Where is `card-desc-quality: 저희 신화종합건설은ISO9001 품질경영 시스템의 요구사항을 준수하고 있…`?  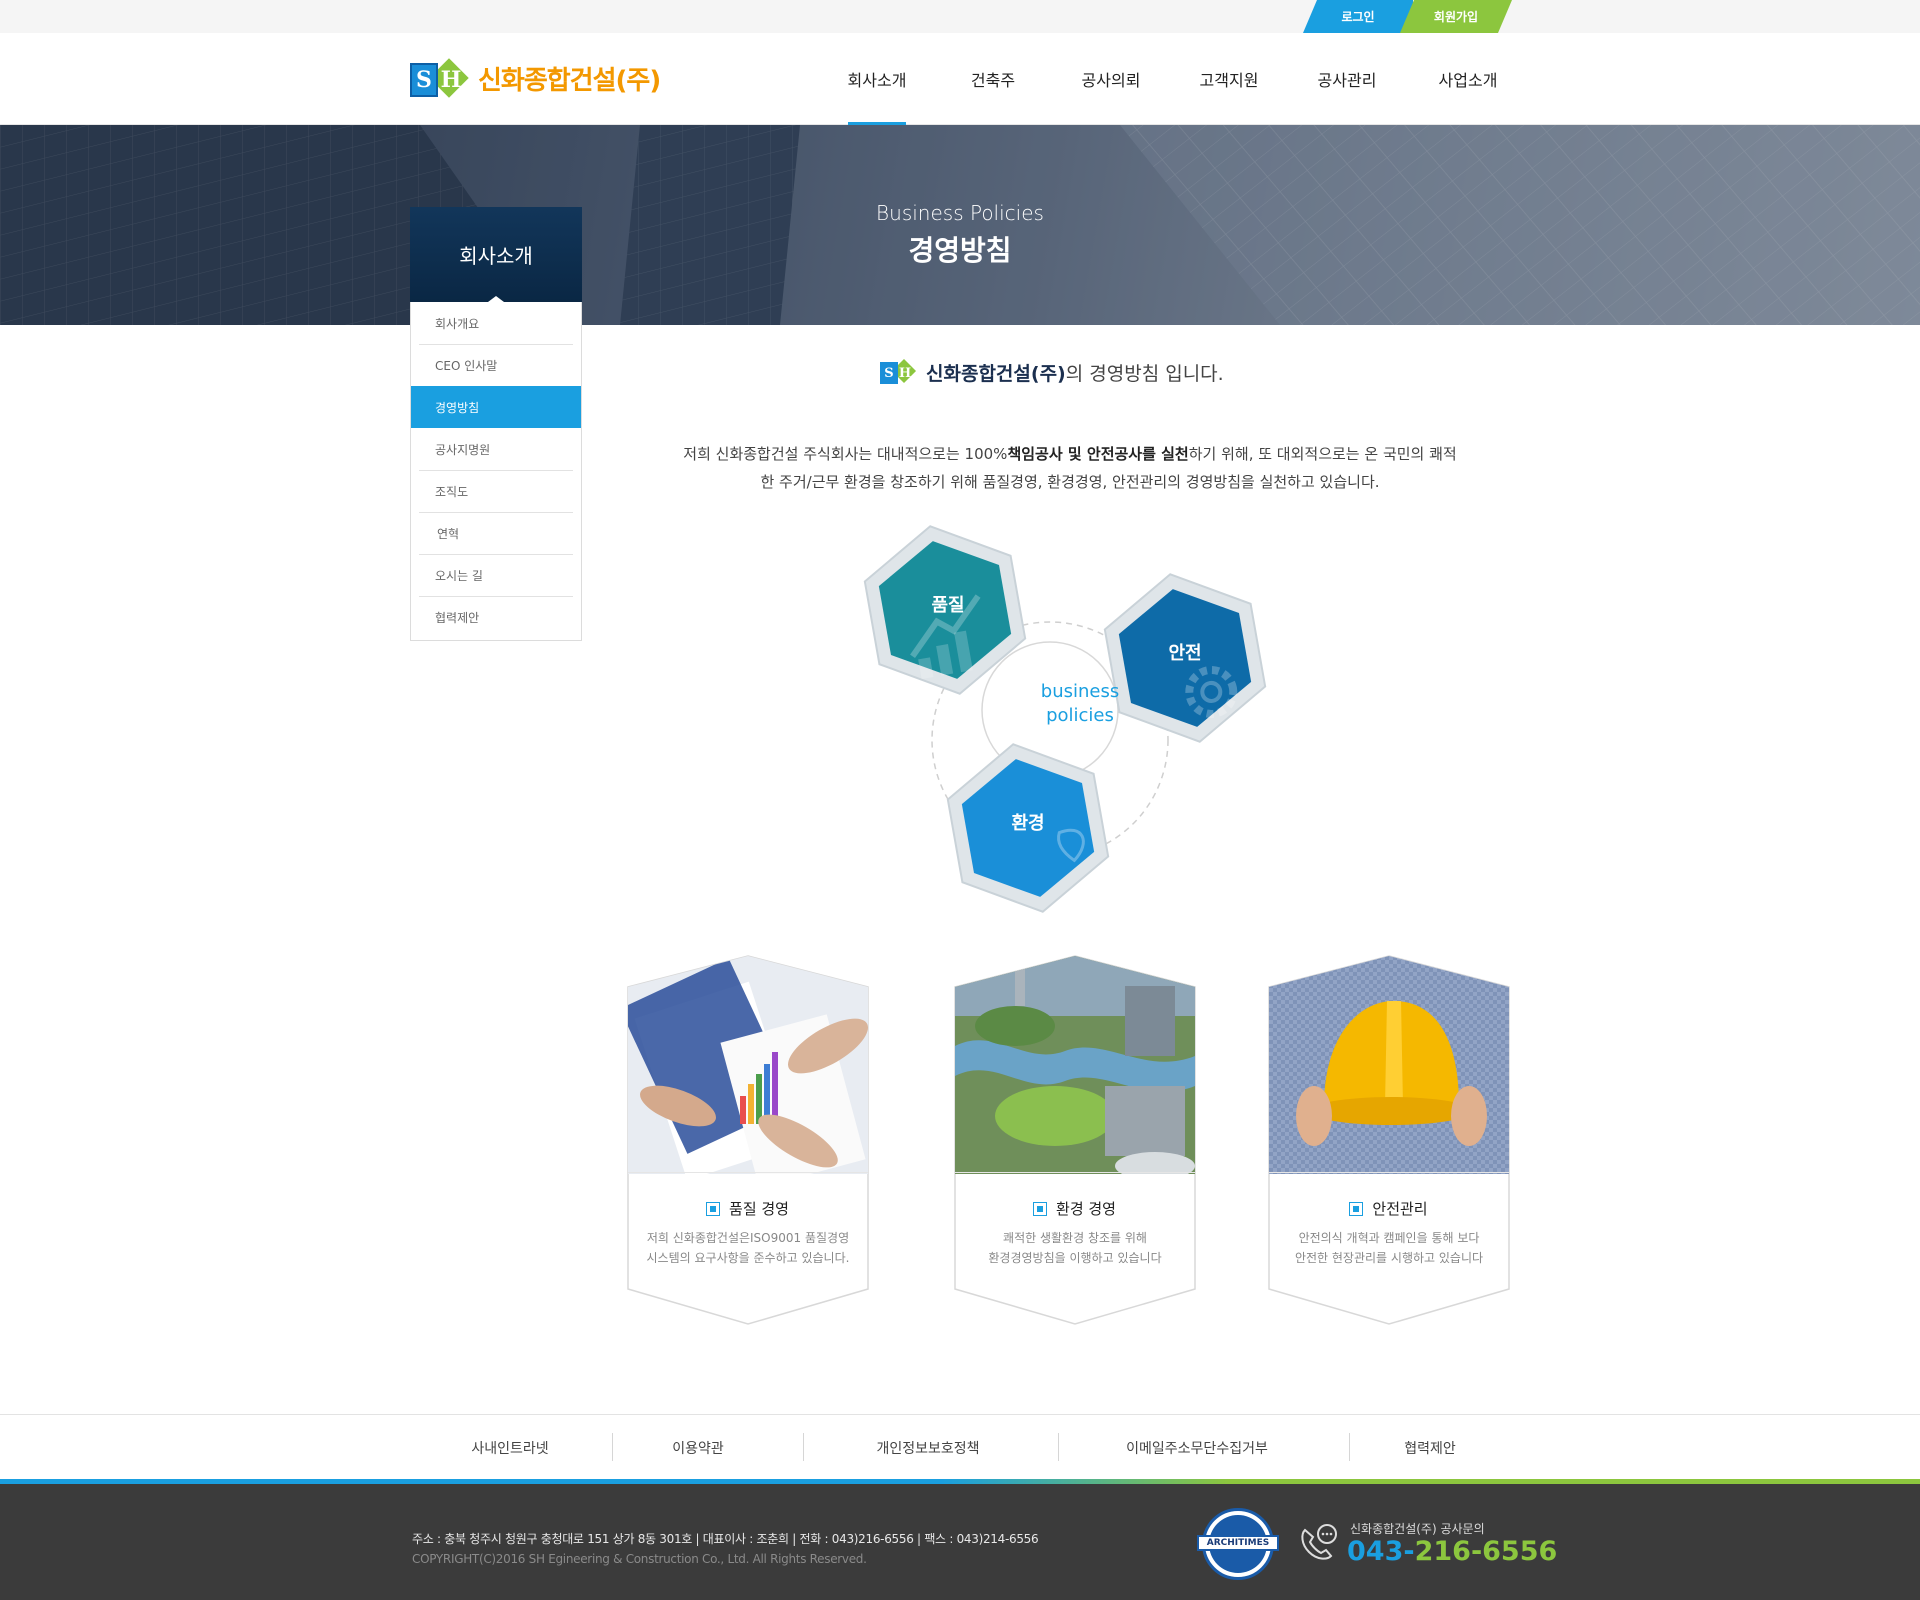
card-desc-quality: 저희 신화종합건설은ISO9001 품질경영 시스템의 요구사항을 준수하고 있… is located at coordinates (748, 1248).